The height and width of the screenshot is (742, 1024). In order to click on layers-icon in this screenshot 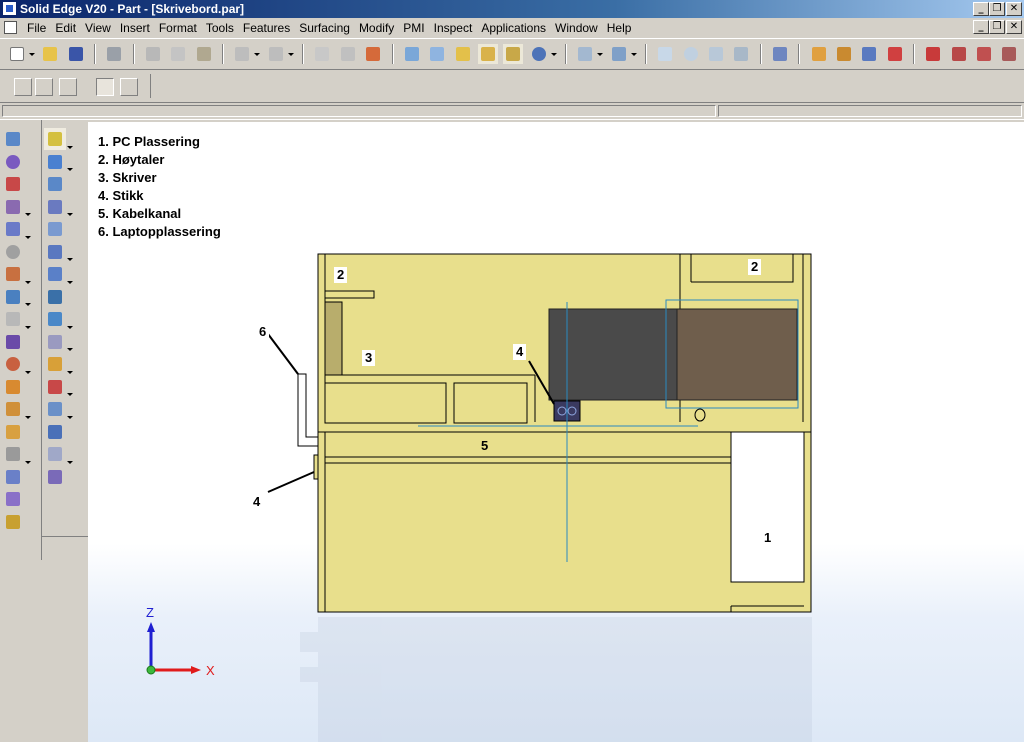, I will do `click(68, 87)`.